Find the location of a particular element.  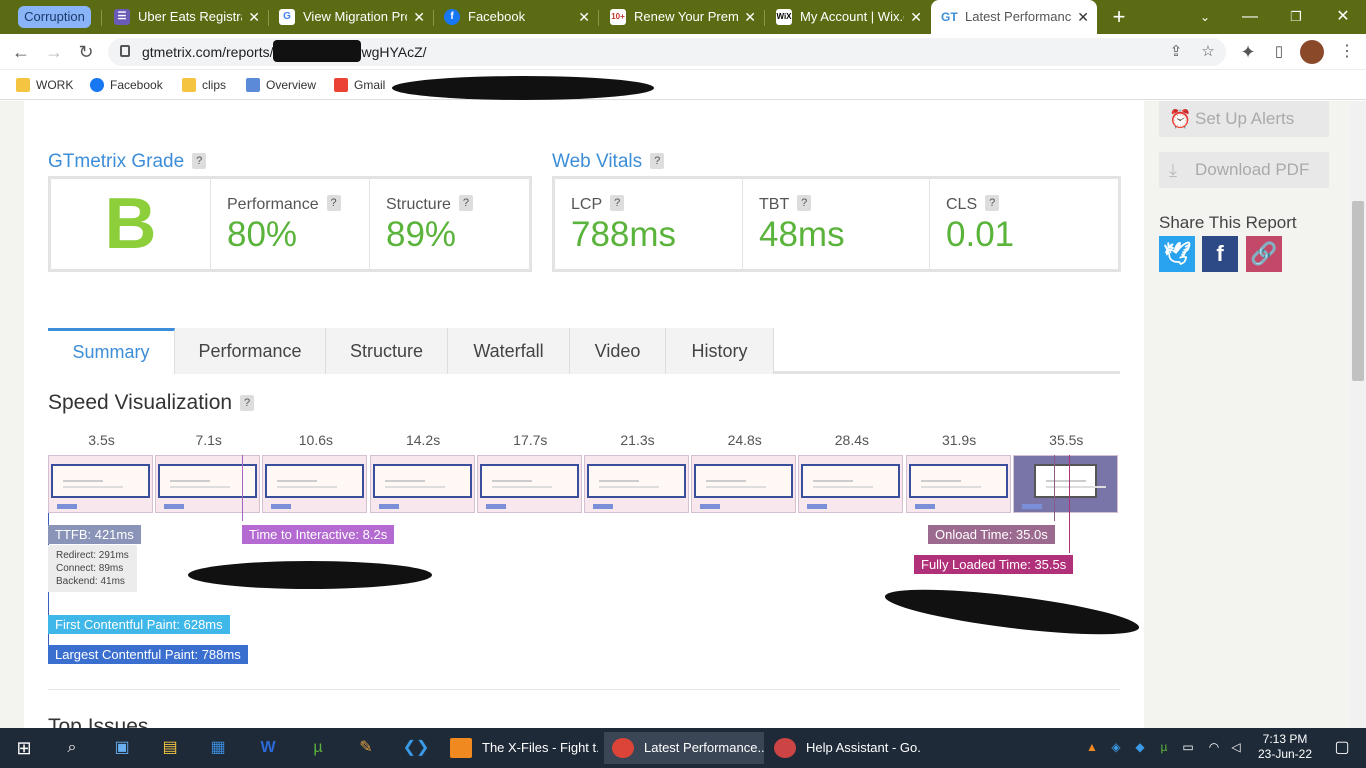

share-icon: ⇪ is located at coordinates (1176, 52).